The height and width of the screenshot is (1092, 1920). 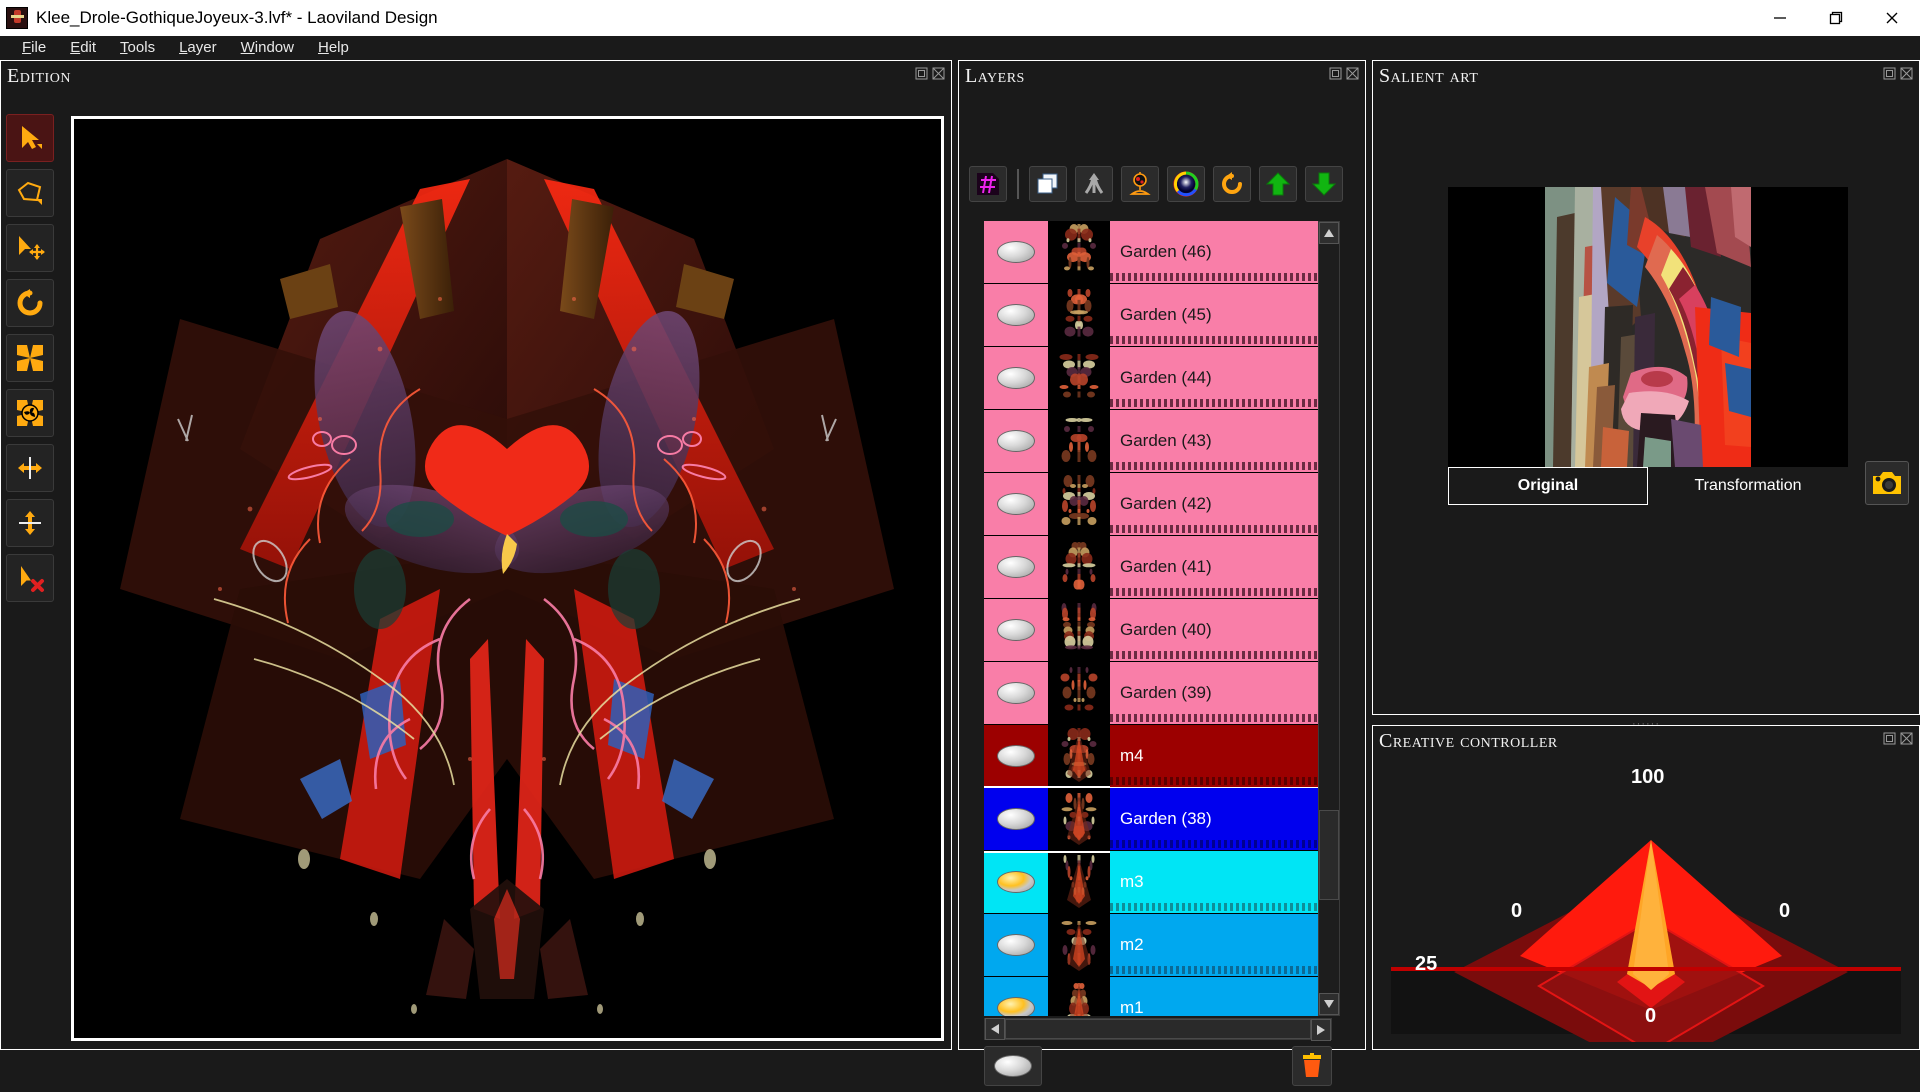 What do you see at coordinates (1329, 618) in the screenshot?
I see `layer-list-vscrollbar` at bounding box center [1329, 618].